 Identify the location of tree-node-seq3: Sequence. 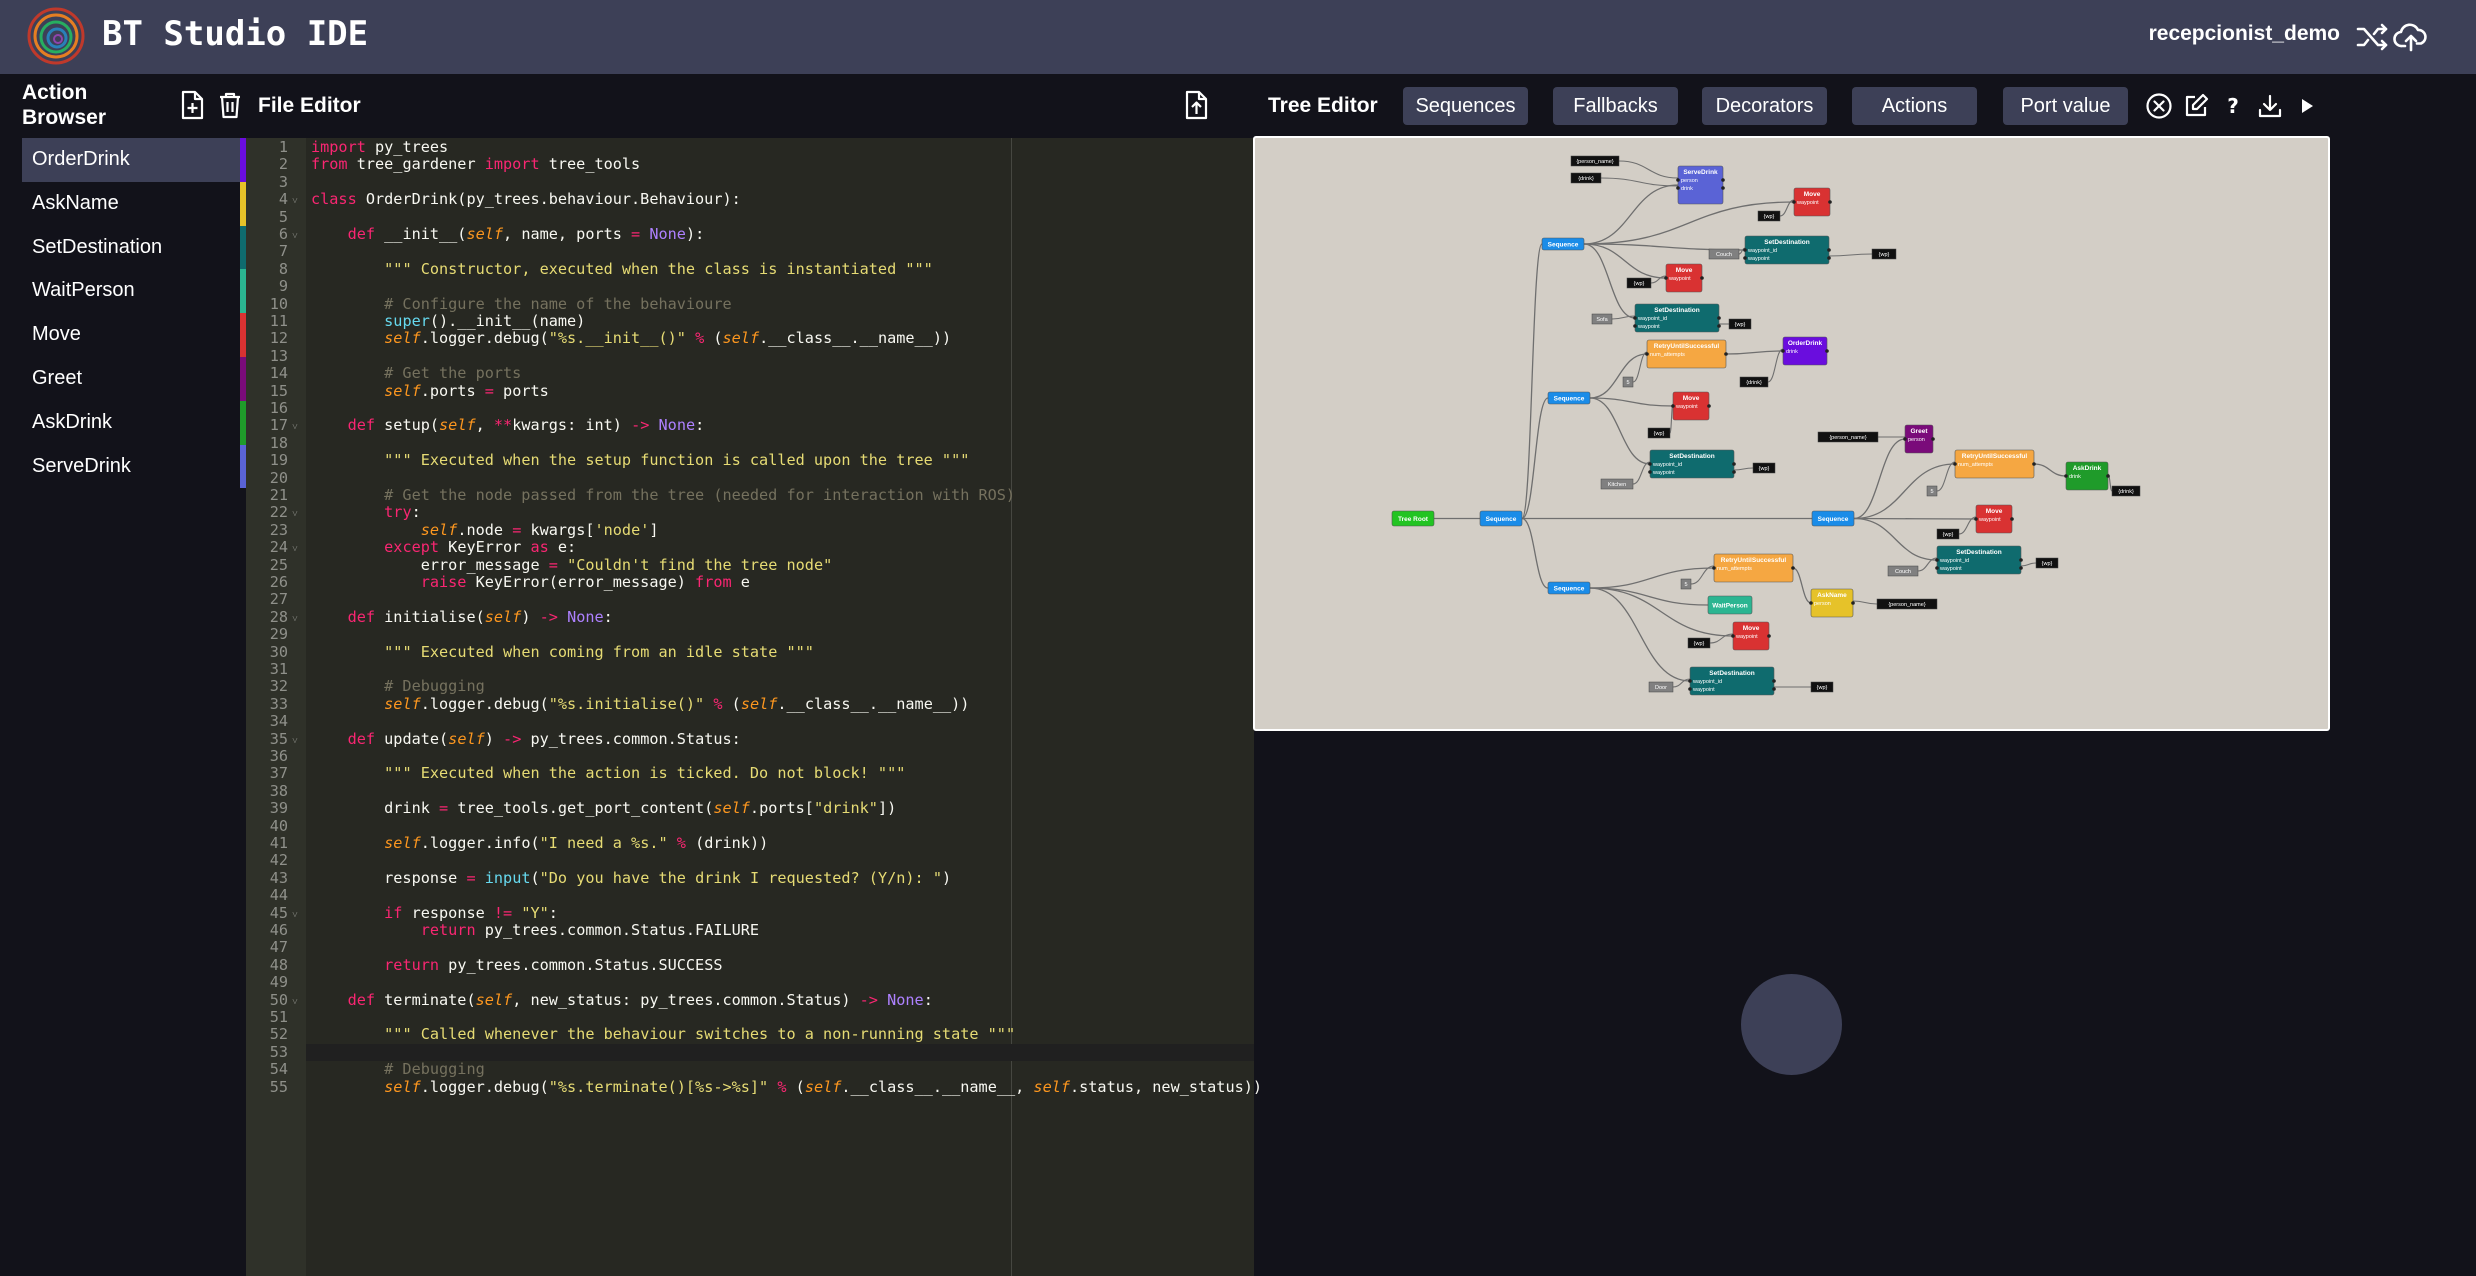
(1569, 588).